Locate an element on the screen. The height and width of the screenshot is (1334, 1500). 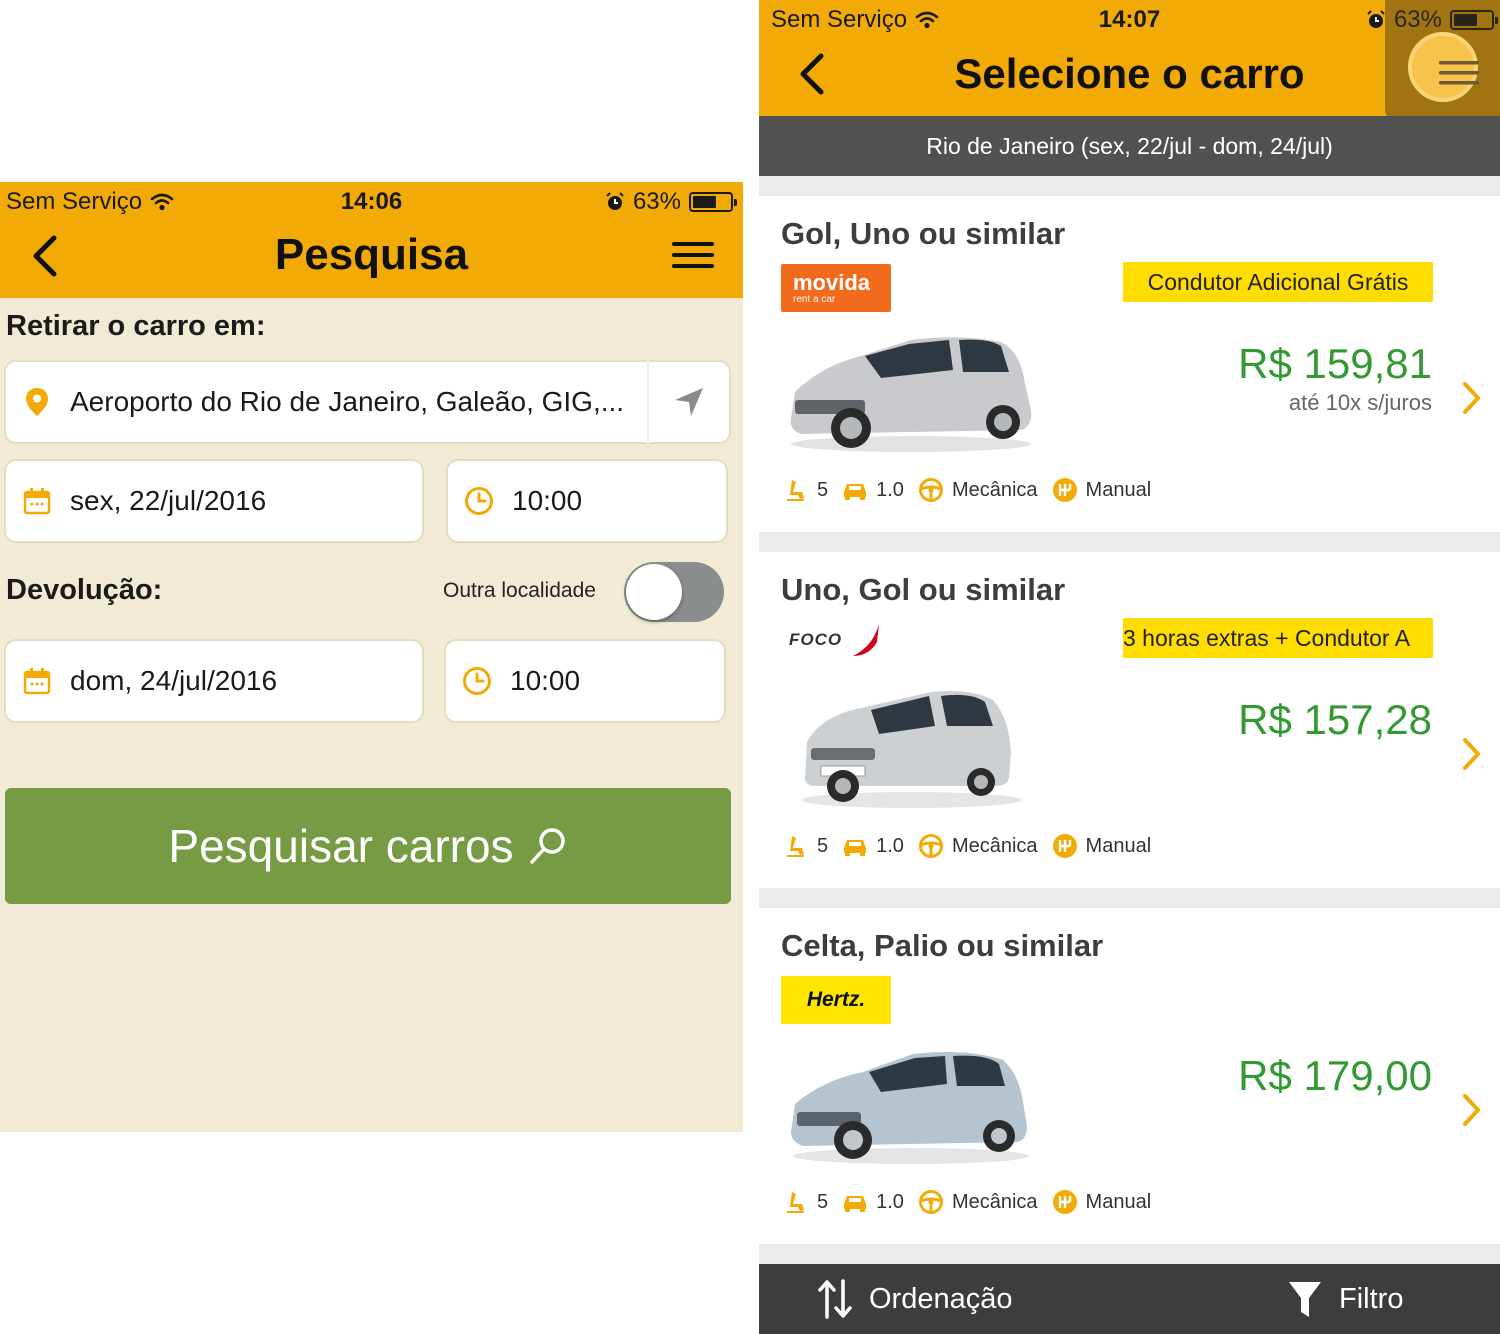
promo-badge: Condutor Adicional Grátis is located at coordinates (1278, 282).